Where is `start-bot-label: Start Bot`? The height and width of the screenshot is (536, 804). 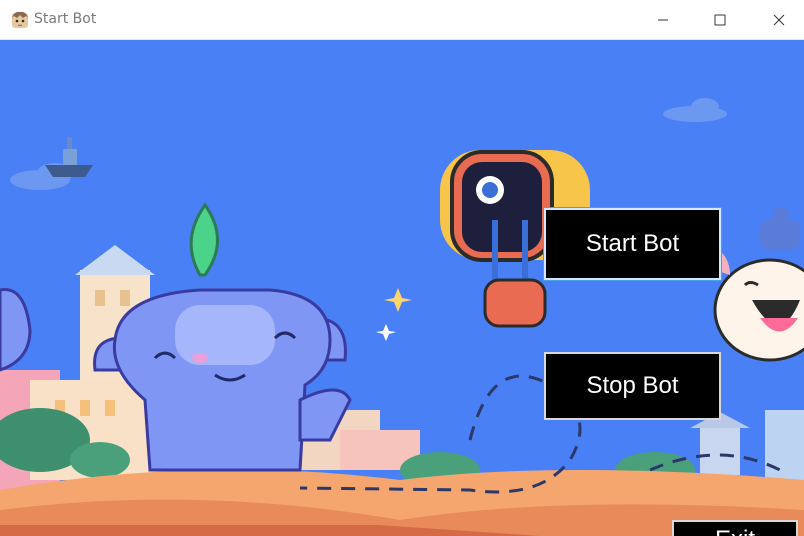 start-bot-label: Start Bot is located at coordinates (632, 243).